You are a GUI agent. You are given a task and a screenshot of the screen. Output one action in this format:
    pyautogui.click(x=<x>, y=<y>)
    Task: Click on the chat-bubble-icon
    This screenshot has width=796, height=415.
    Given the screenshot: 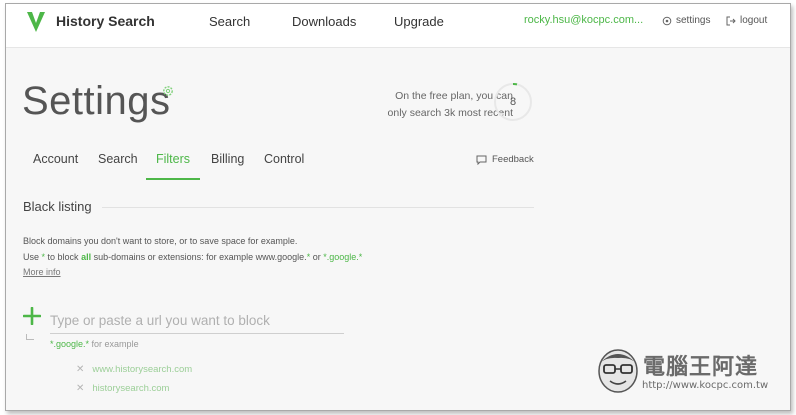 What is the action you would take?
    pyautogui.click(x=481, y=160)
    